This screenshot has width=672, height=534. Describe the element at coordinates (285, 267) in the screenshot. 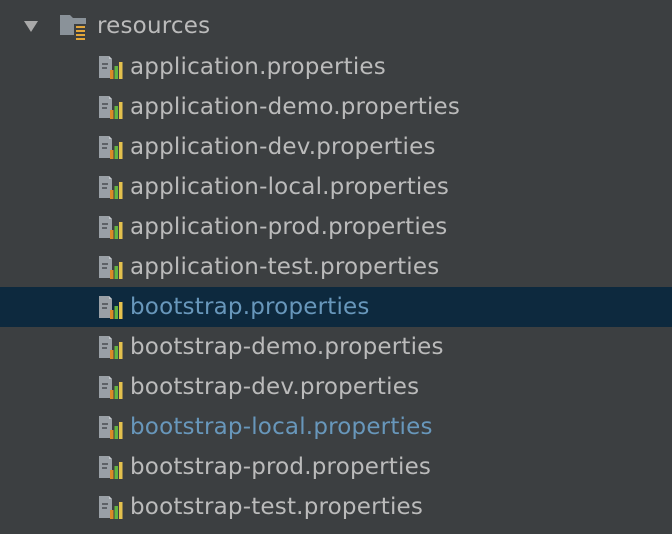

I see `tree-file-label: application-test.properties` at that location.